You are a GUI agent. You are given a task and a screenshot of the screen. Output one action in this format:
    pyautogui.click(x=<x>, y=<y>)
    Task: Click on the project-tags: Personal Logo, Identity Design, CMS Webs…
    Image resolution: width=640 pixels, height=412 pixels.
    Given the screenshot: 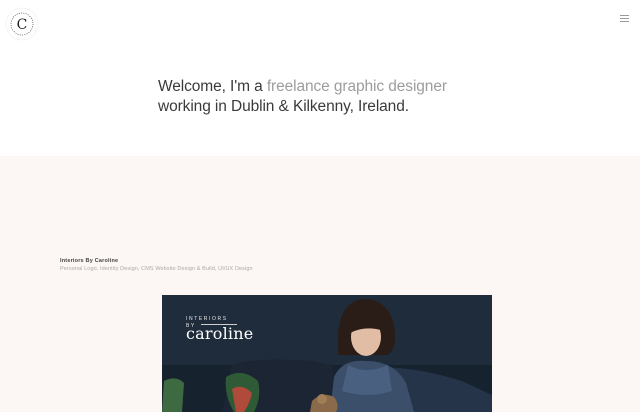 What is the action you would take?
    pyautogui.click(x=156, y=269)
    